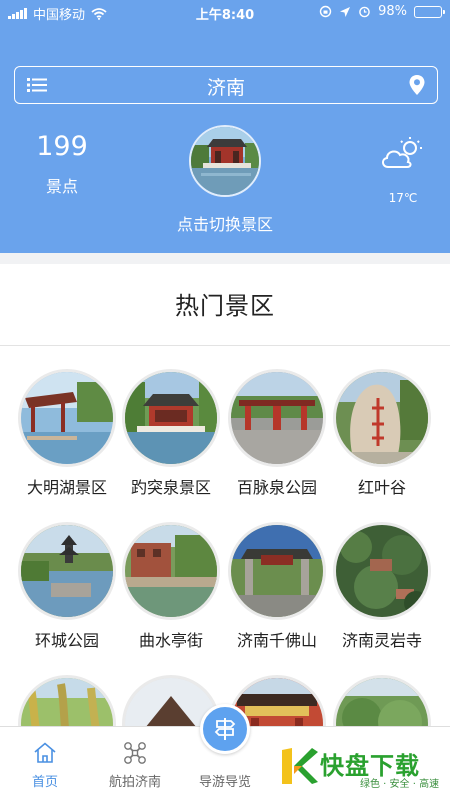  Describe the element at coordinates (276, 640) in the screenshot. I see `spot-name: 济南千佛山` at that location.